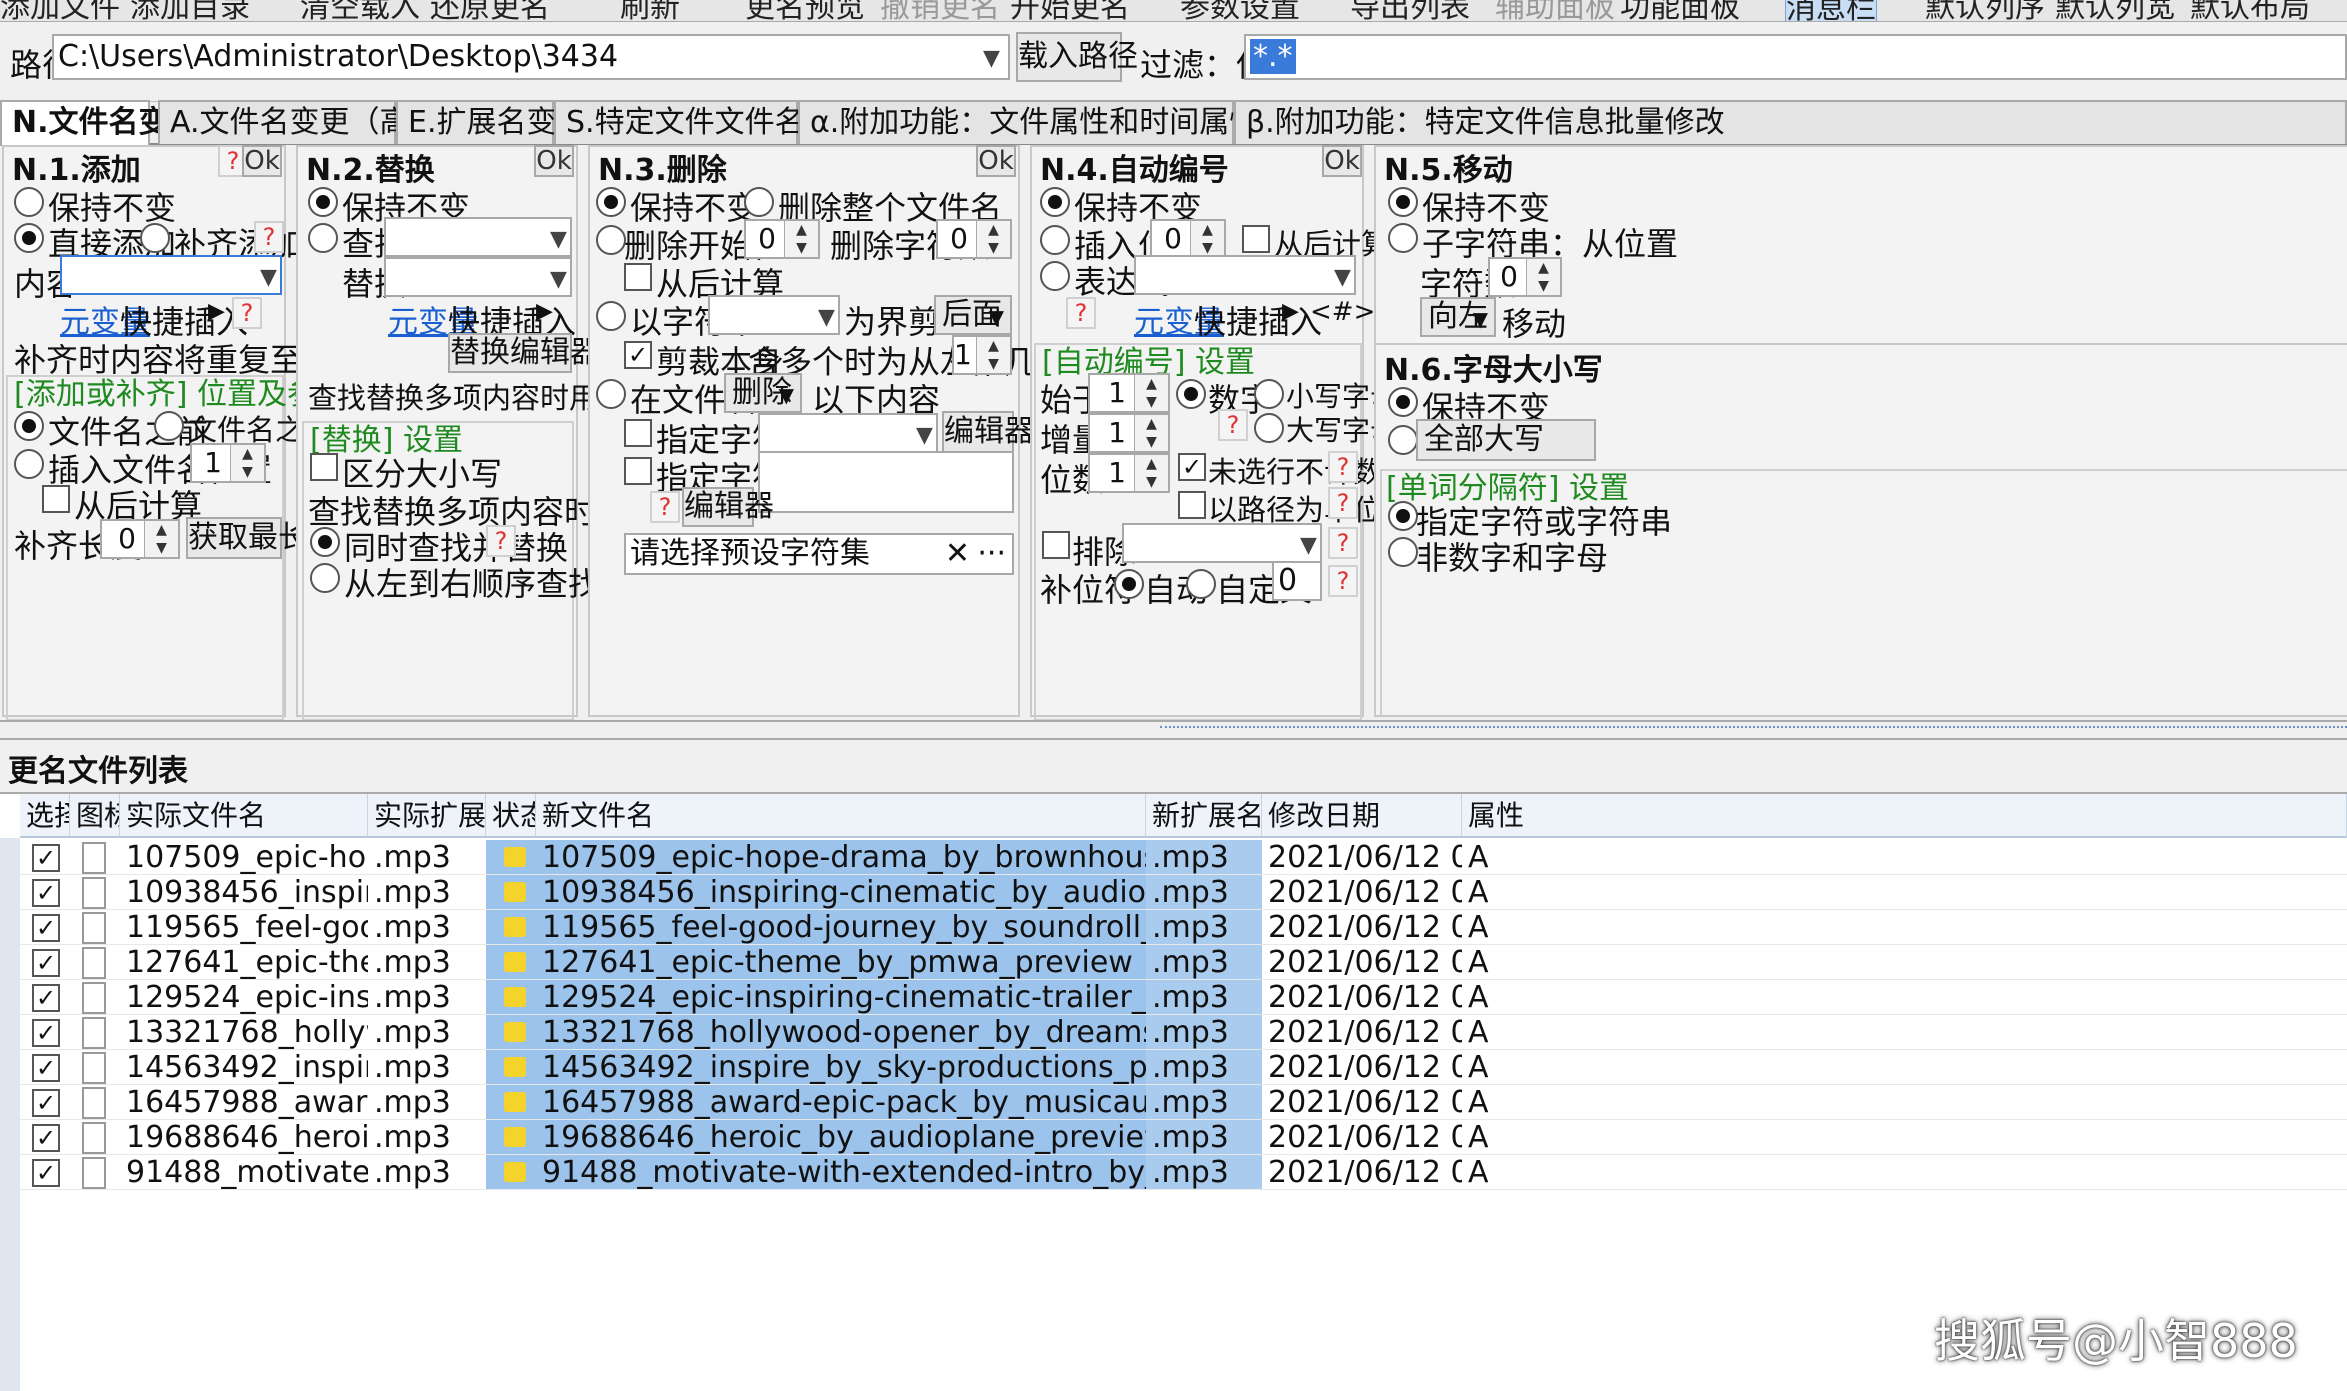 Image resolution: width=2347 pixels, height=1391 pixels. I want to click on more-icon: ···, so click(991, 554).